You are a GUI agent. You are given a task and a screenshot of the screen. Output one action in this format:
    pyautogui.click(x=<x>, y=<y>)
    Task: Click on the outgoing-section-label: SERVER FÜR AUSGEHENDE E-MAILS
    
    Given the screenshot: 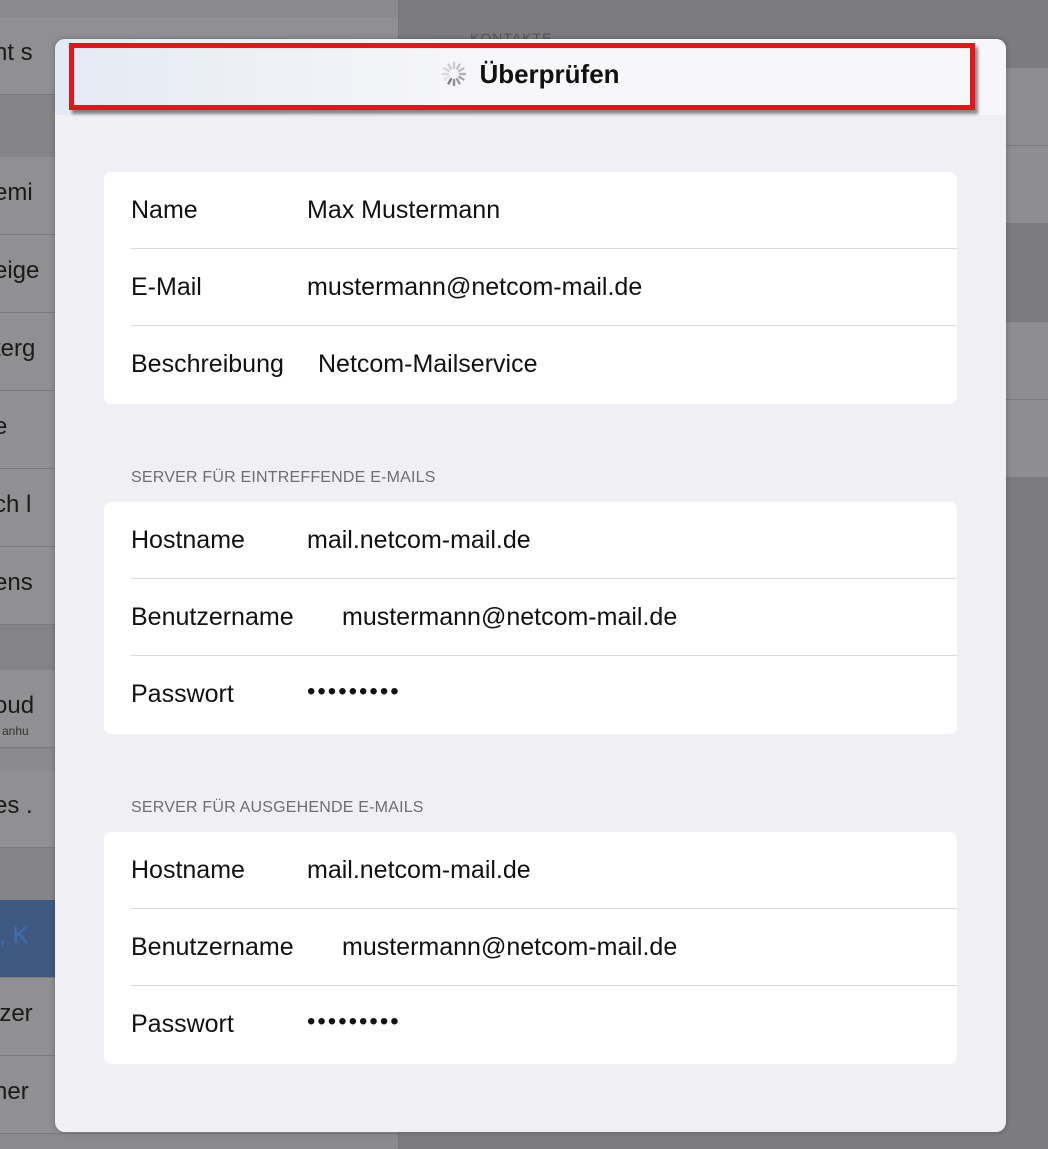 What is the action you would take?
    pyautogui.click(x=277, y=807)
    